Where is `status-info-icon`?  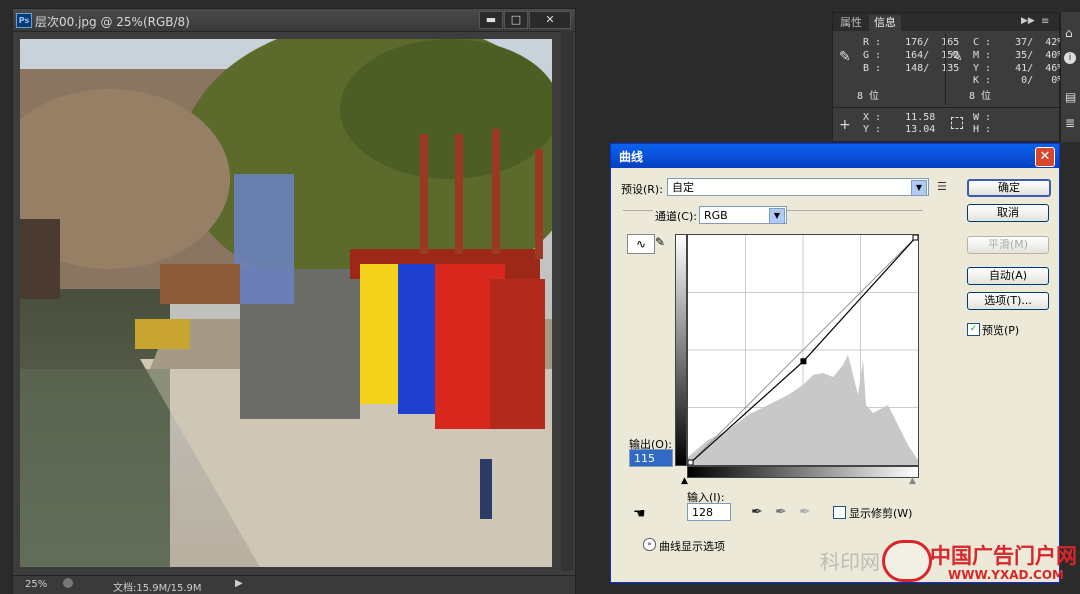 status-info-icon is located at coordinates (68, 583).